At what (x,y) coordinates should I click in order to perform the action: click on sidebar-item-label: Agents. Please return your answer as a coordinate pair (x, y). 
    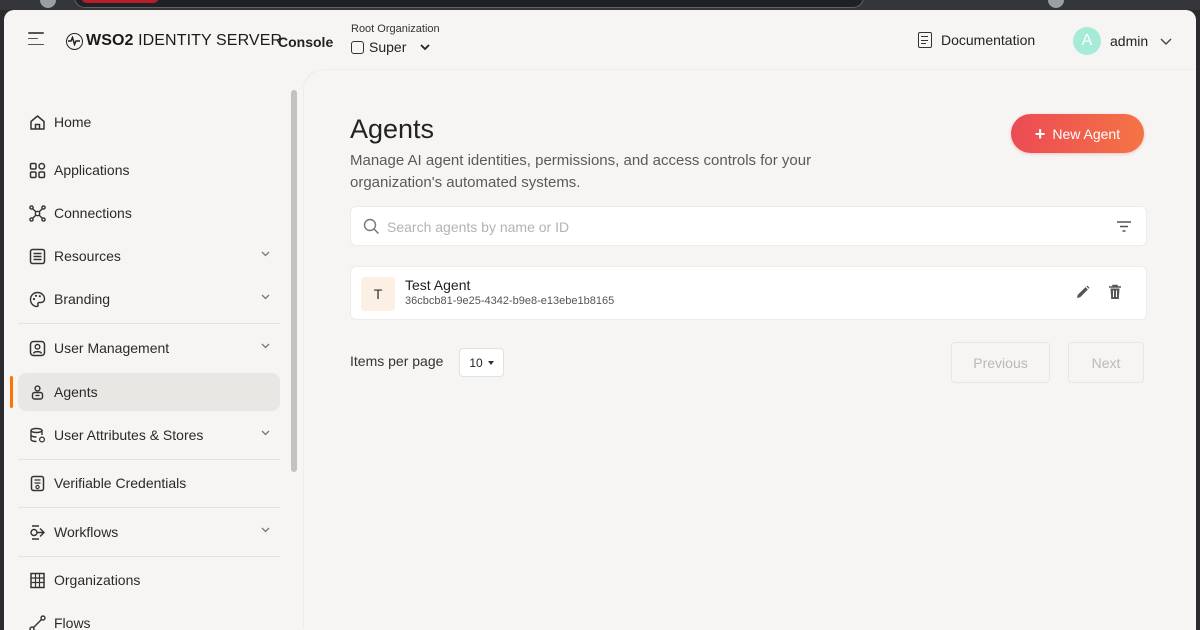
    Looking at the image, I should click on (76, 392).